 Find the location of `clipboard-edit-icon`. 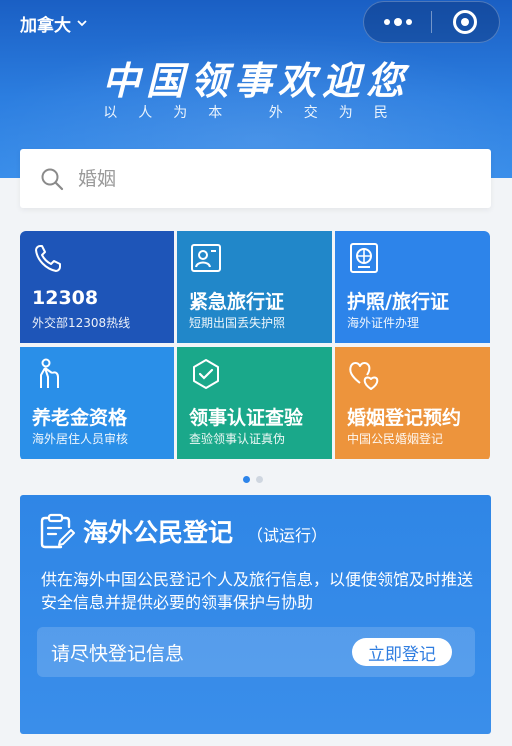

clipboard-edit-icon is located at coordinates (57, 531).